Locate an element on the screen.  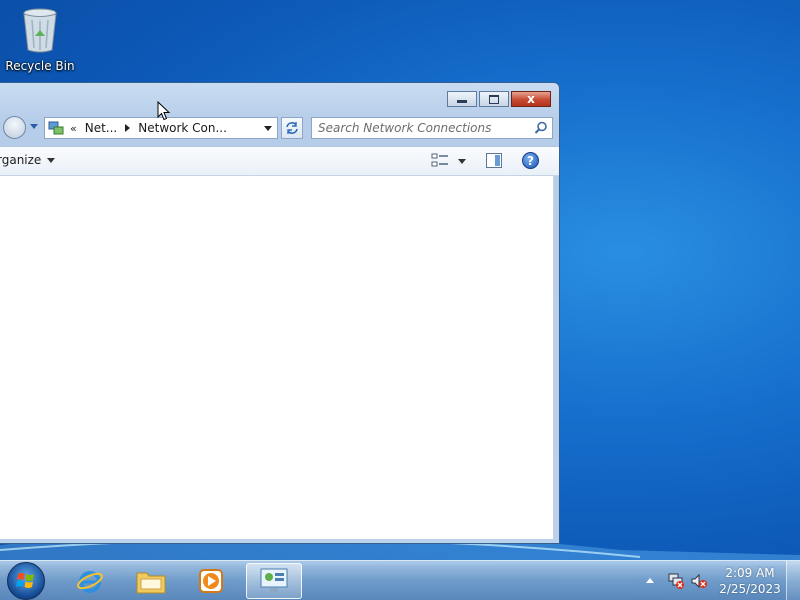
taskbar-windows-explorer is located at coordinates (151, 581).